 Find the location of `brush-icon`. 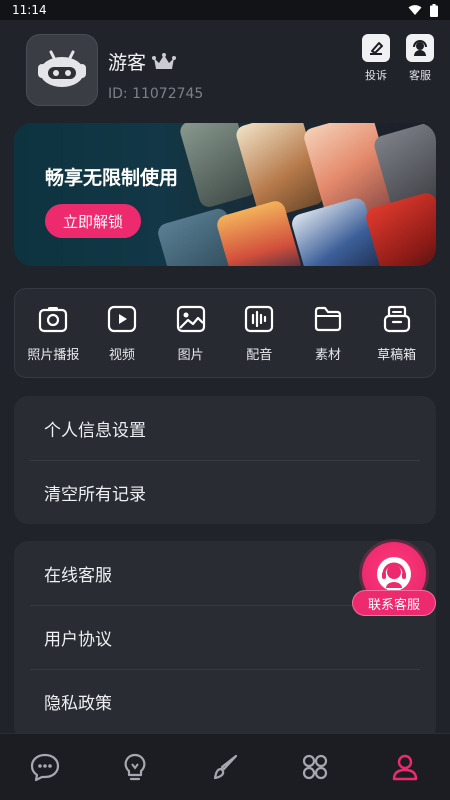

brush-icon is located at coordinates (225, 767).